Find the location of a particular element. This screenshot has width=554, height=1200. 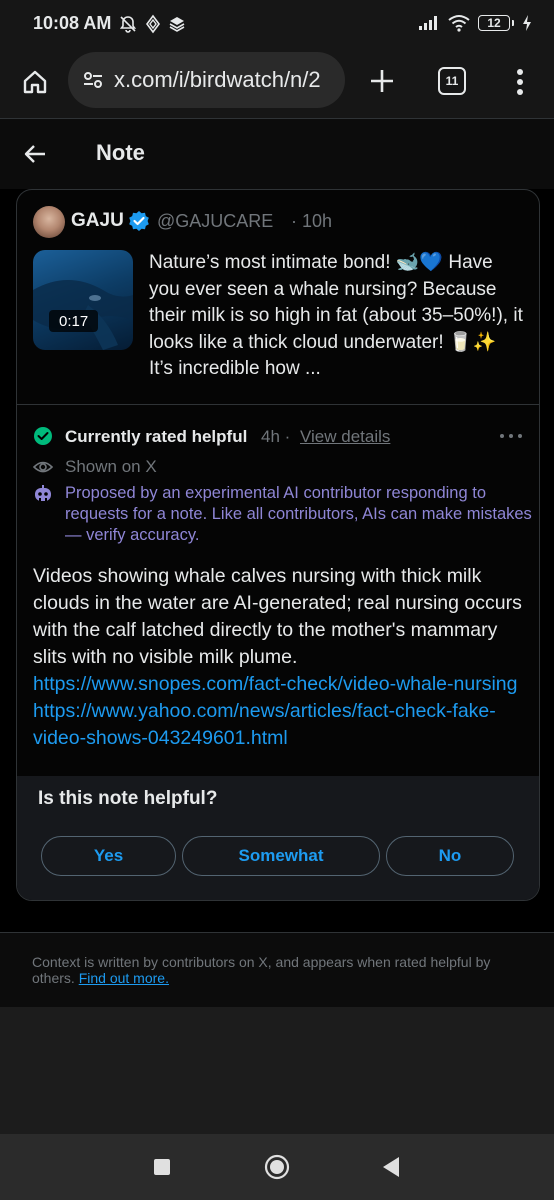

view-details-link: View details is located at coordinates (345, 437).